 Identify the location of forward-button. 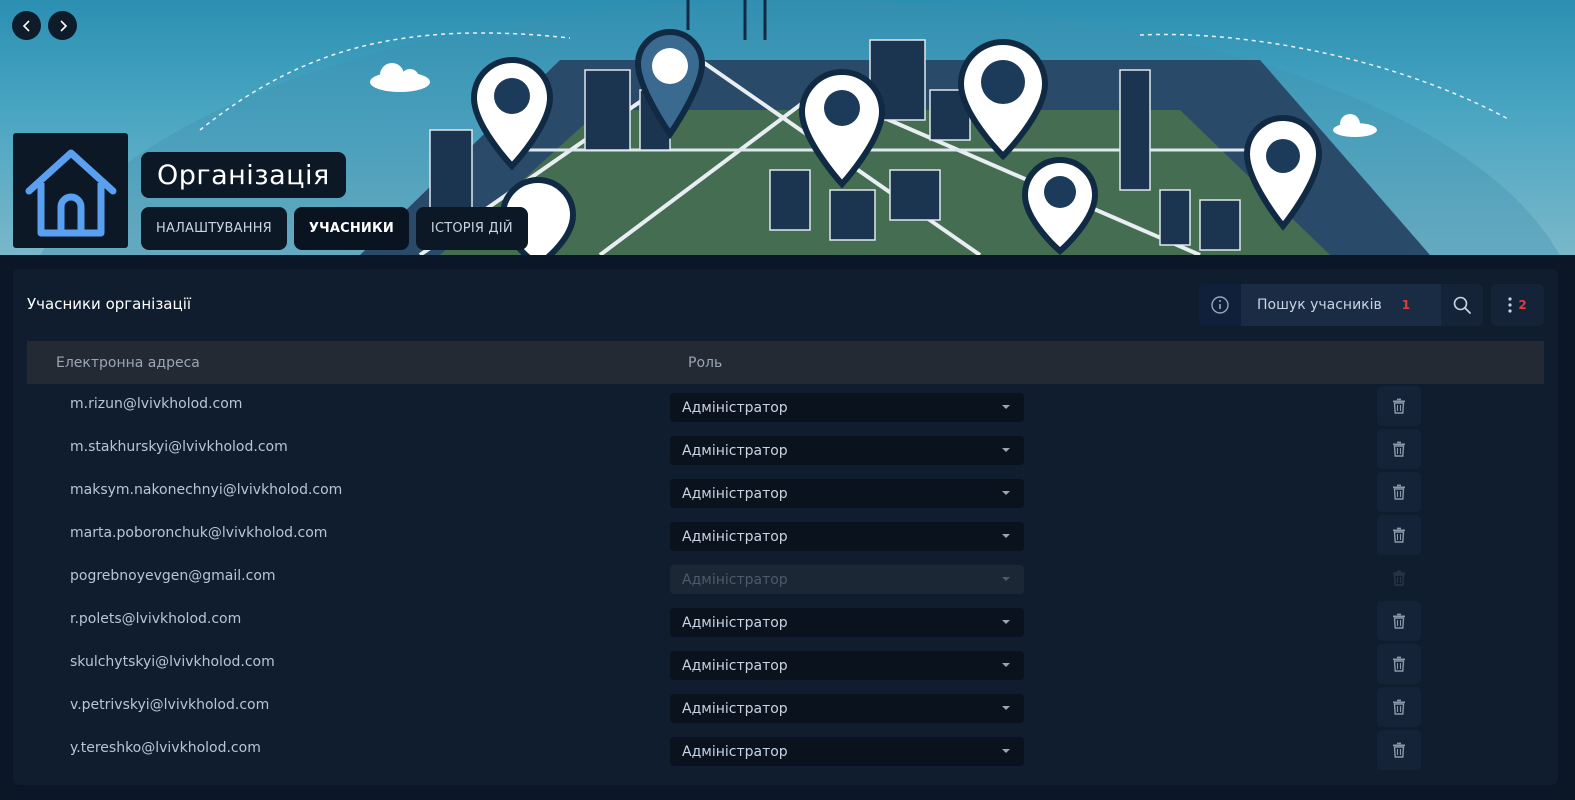
(62, 25).